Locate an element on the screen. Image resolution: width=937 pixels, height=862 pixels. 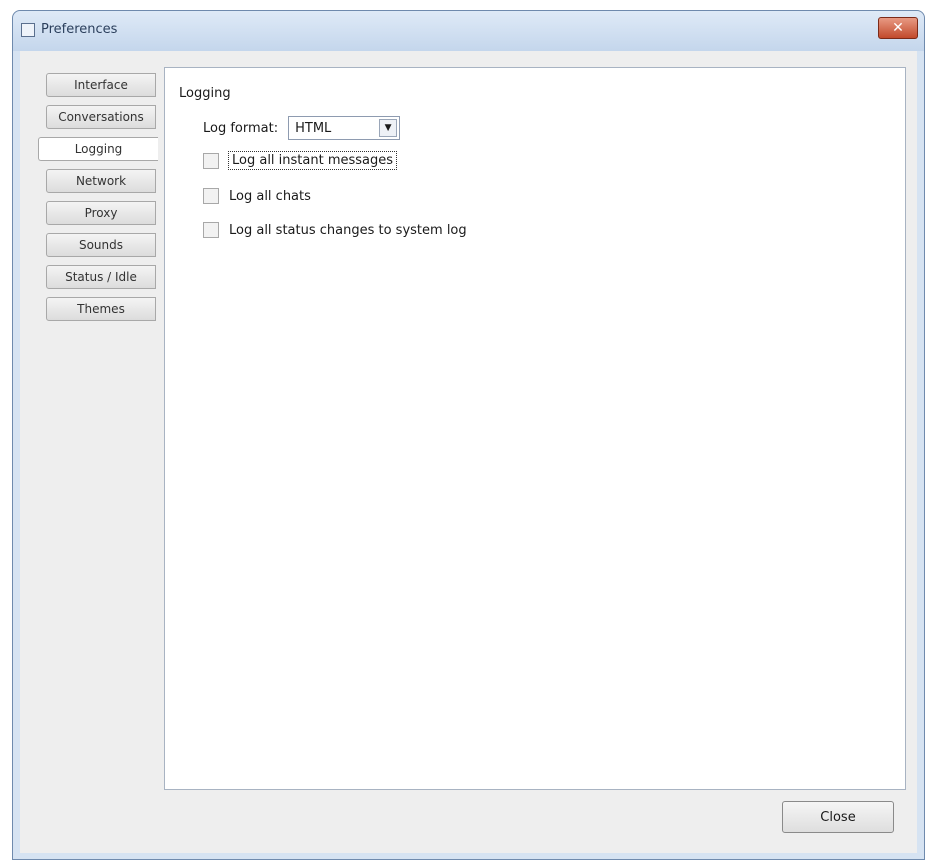
log-format-row: Log format: HTML ▼ is located at coordinates (302, 128).